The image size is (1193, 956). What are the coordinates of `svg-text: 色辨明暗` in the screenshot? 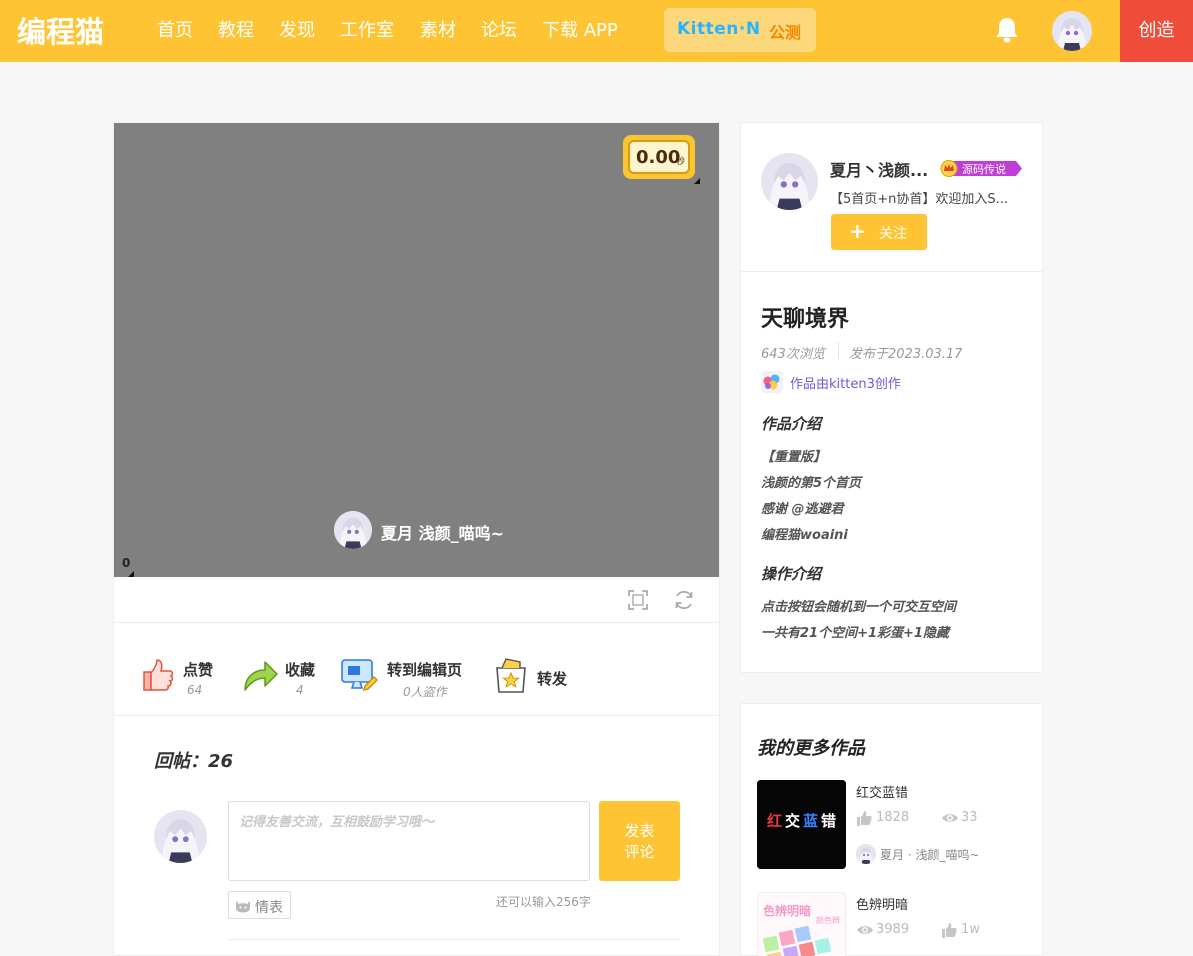 It's located at (787, 910).